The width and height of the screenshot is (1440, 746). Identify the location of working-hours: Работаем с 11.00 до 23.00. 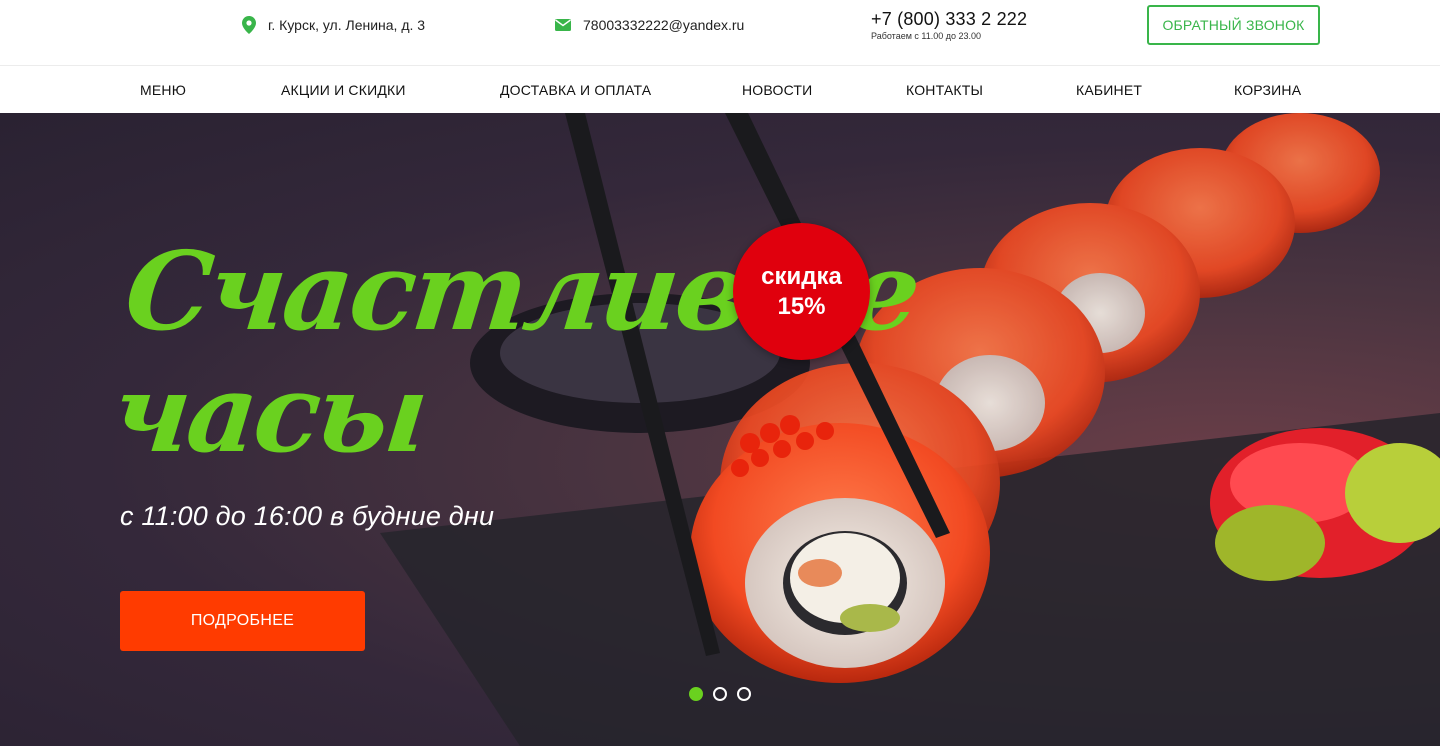
(926, 36).